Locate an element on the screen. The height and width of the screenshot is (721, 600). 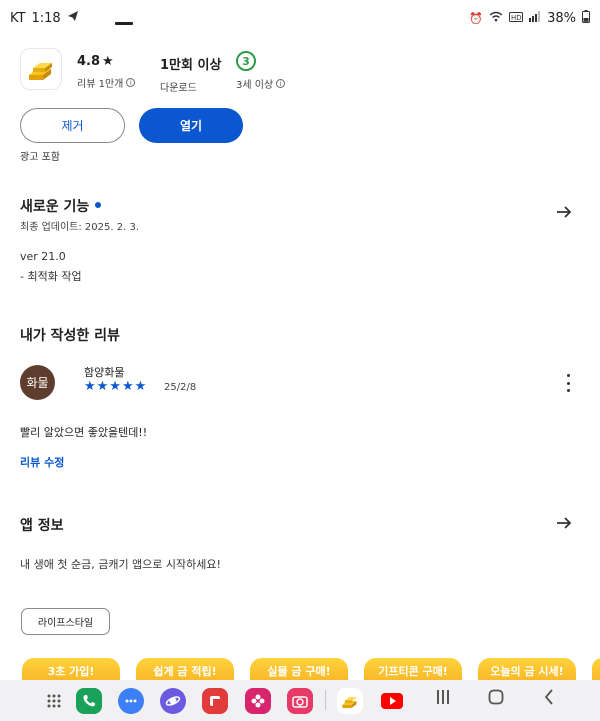
signal-icon is located at coordinates (535, 18).